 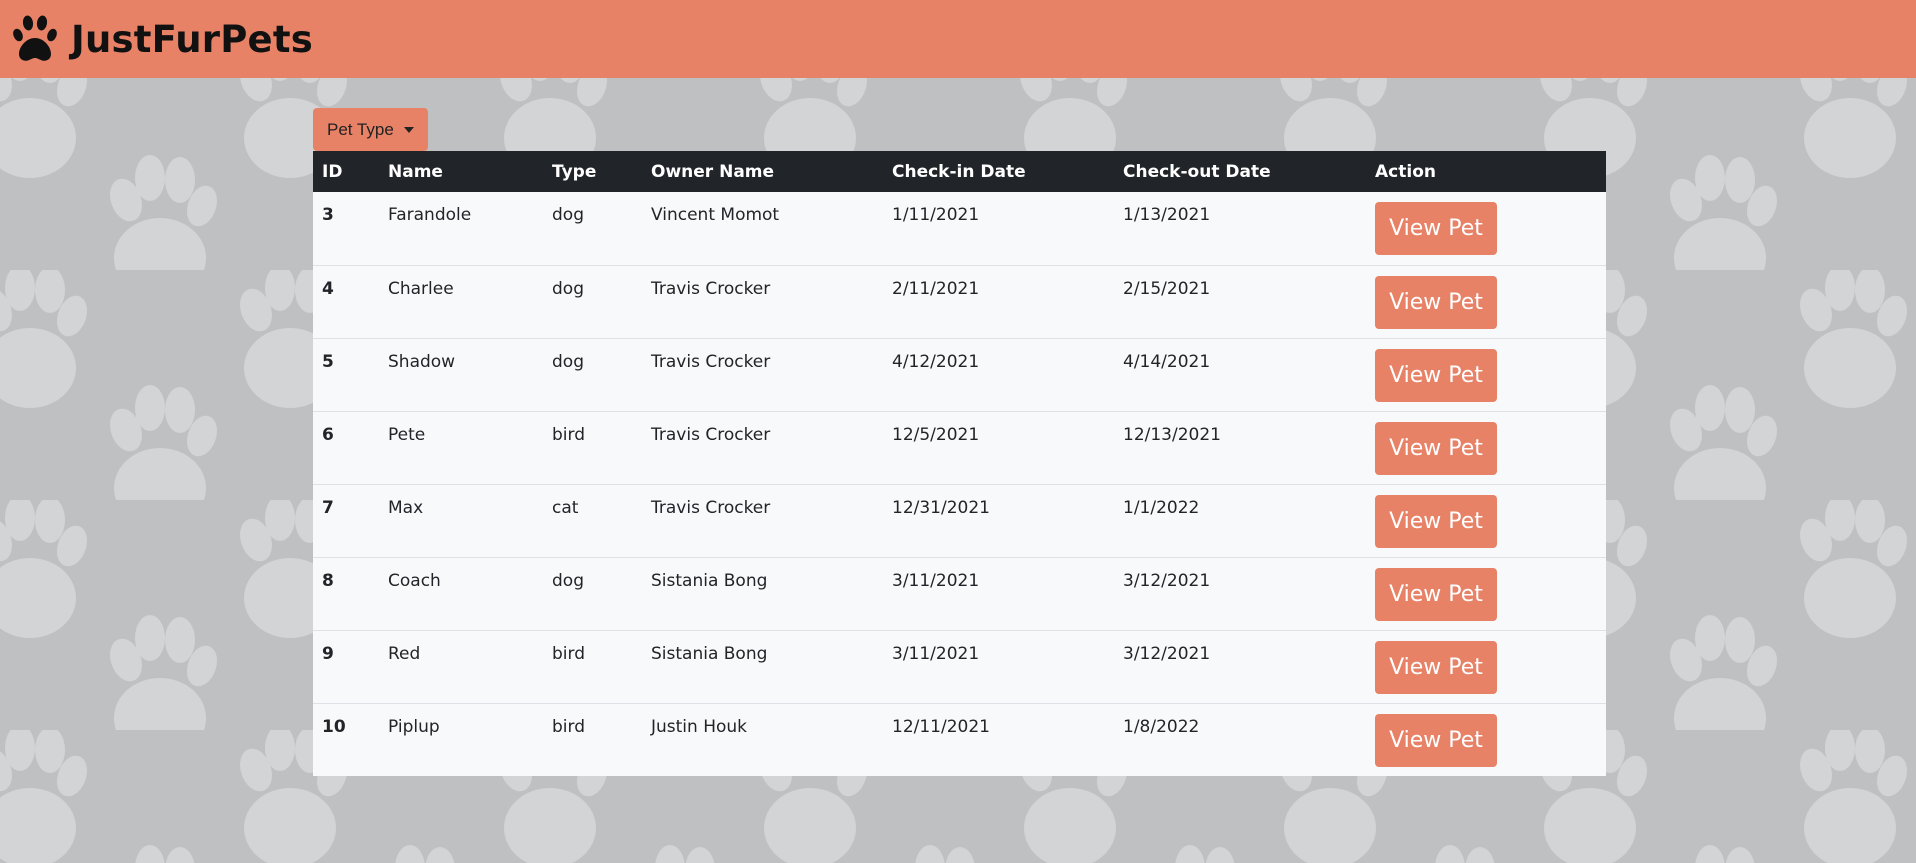 I want to click on cell-checkout: 12/13/2021, so click(x=1240, y=448).